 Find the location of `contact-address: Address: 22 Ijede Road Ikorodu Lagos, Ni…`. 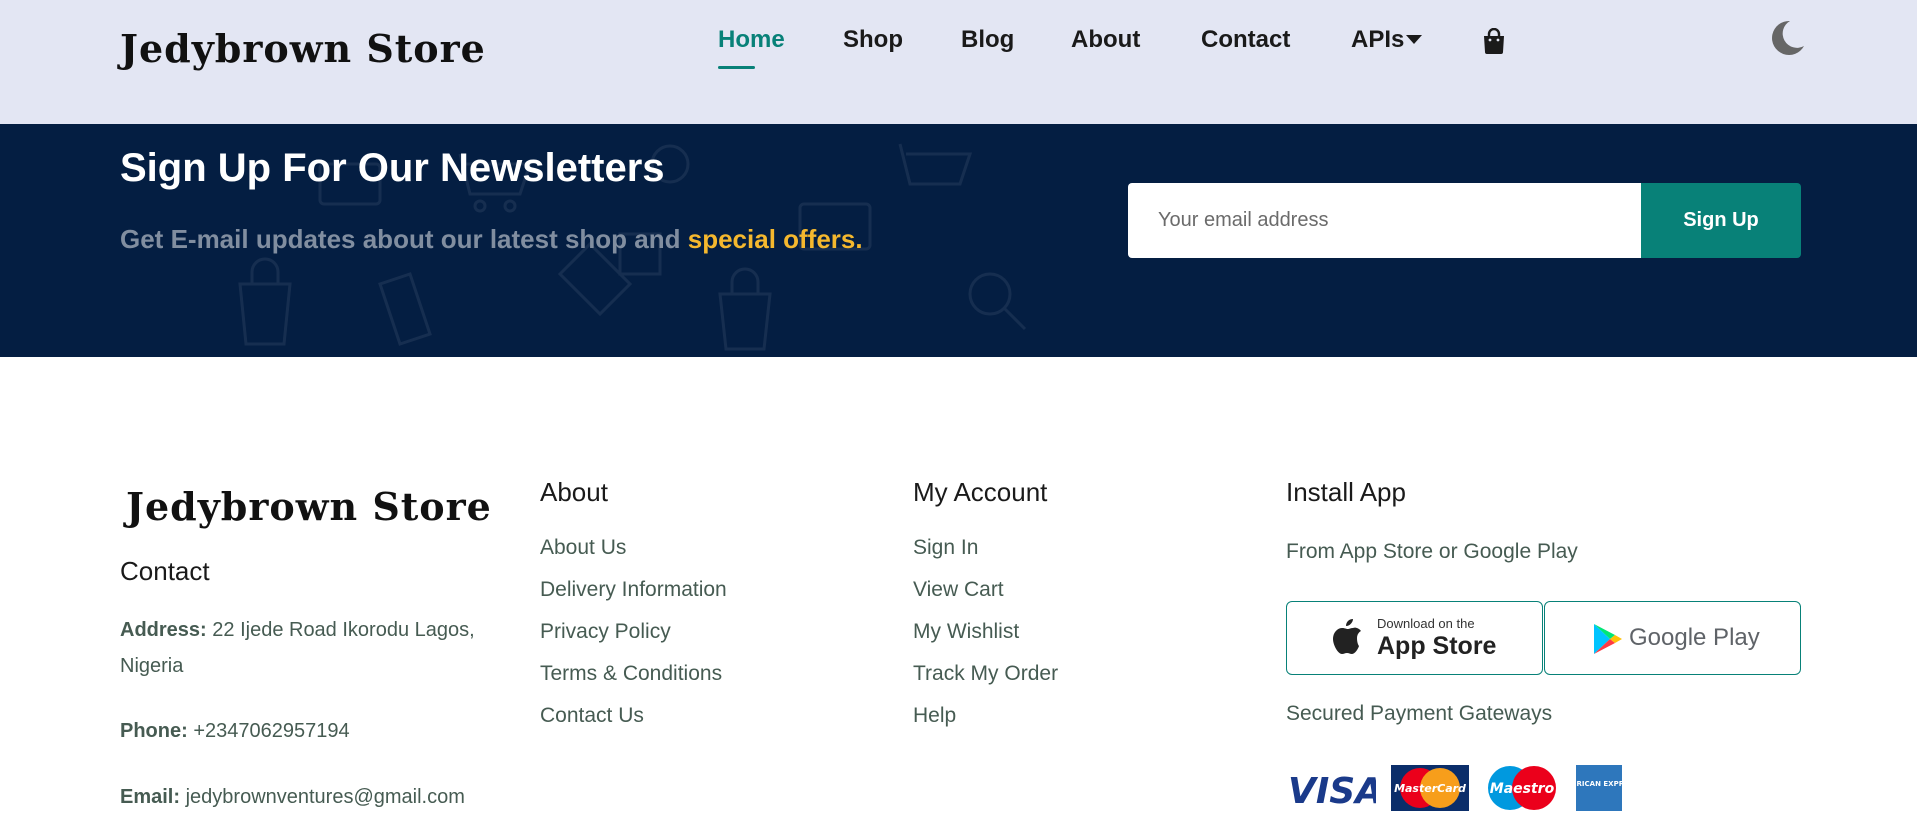

contact-address: Address: 22 Ijede Road Ikorodu Lagos, Ni… is located at coordinates (297, 648).